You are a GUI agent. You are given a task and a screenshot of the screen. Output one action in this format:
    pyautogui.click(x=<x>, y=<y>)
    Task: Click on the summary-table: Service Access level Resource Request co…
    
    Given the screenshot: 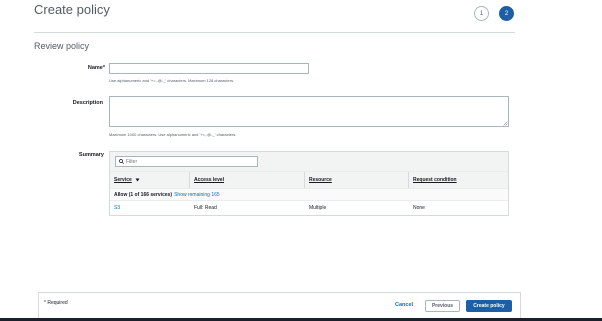 What is the action you would take?
    pyautogui.click(x=309, y=183)
    